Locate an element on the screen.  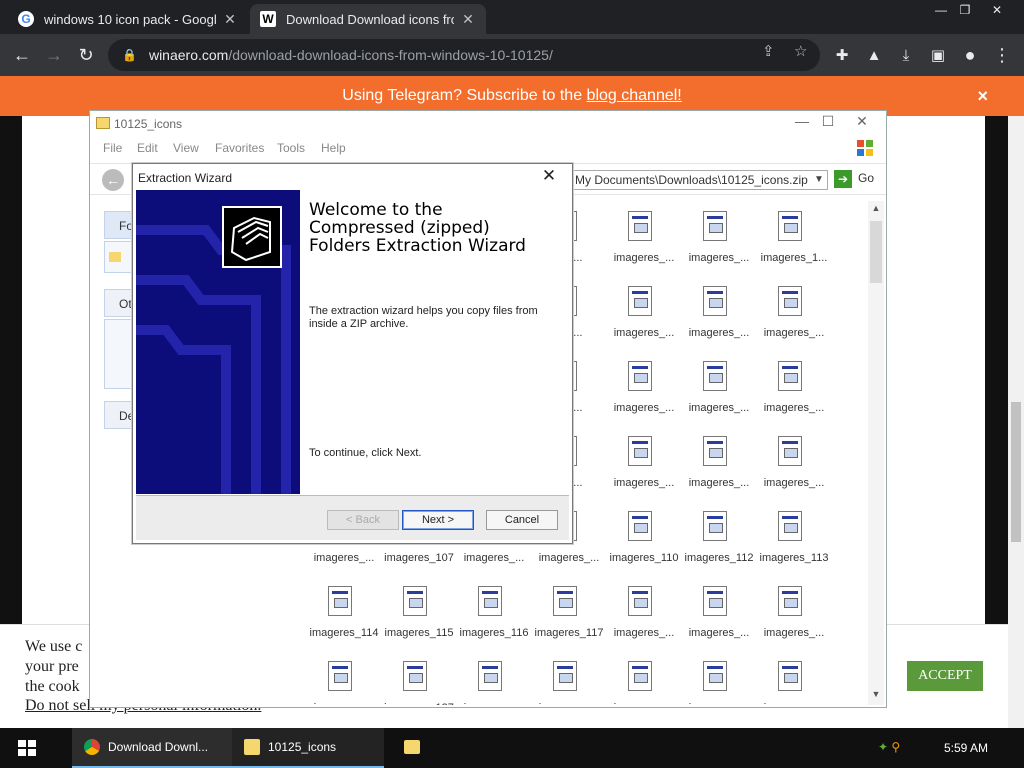
profile-avatar-icon: ● is located at coordinates (970, 55).